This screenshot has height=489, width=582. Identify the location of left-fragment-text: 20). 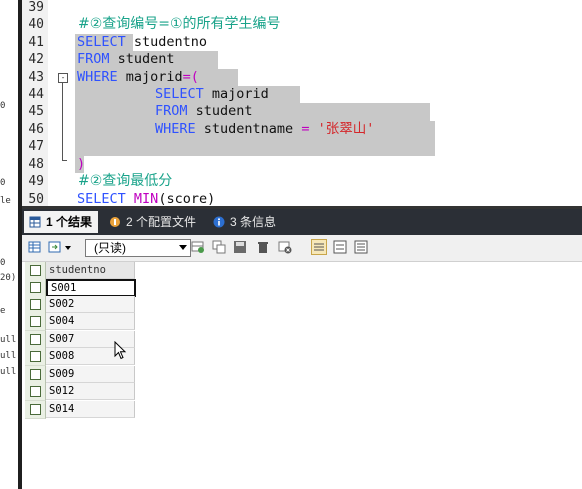
(8, 278).